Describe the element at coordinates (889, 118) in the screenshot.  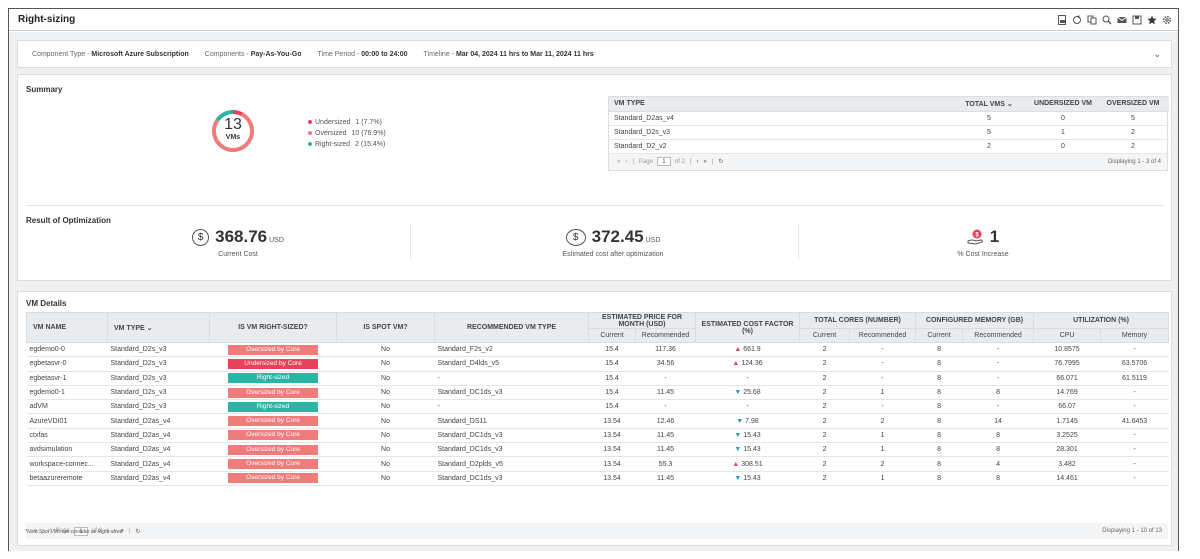
I see `table-row: Standard_D2as_v4 5 0 5` at that location.